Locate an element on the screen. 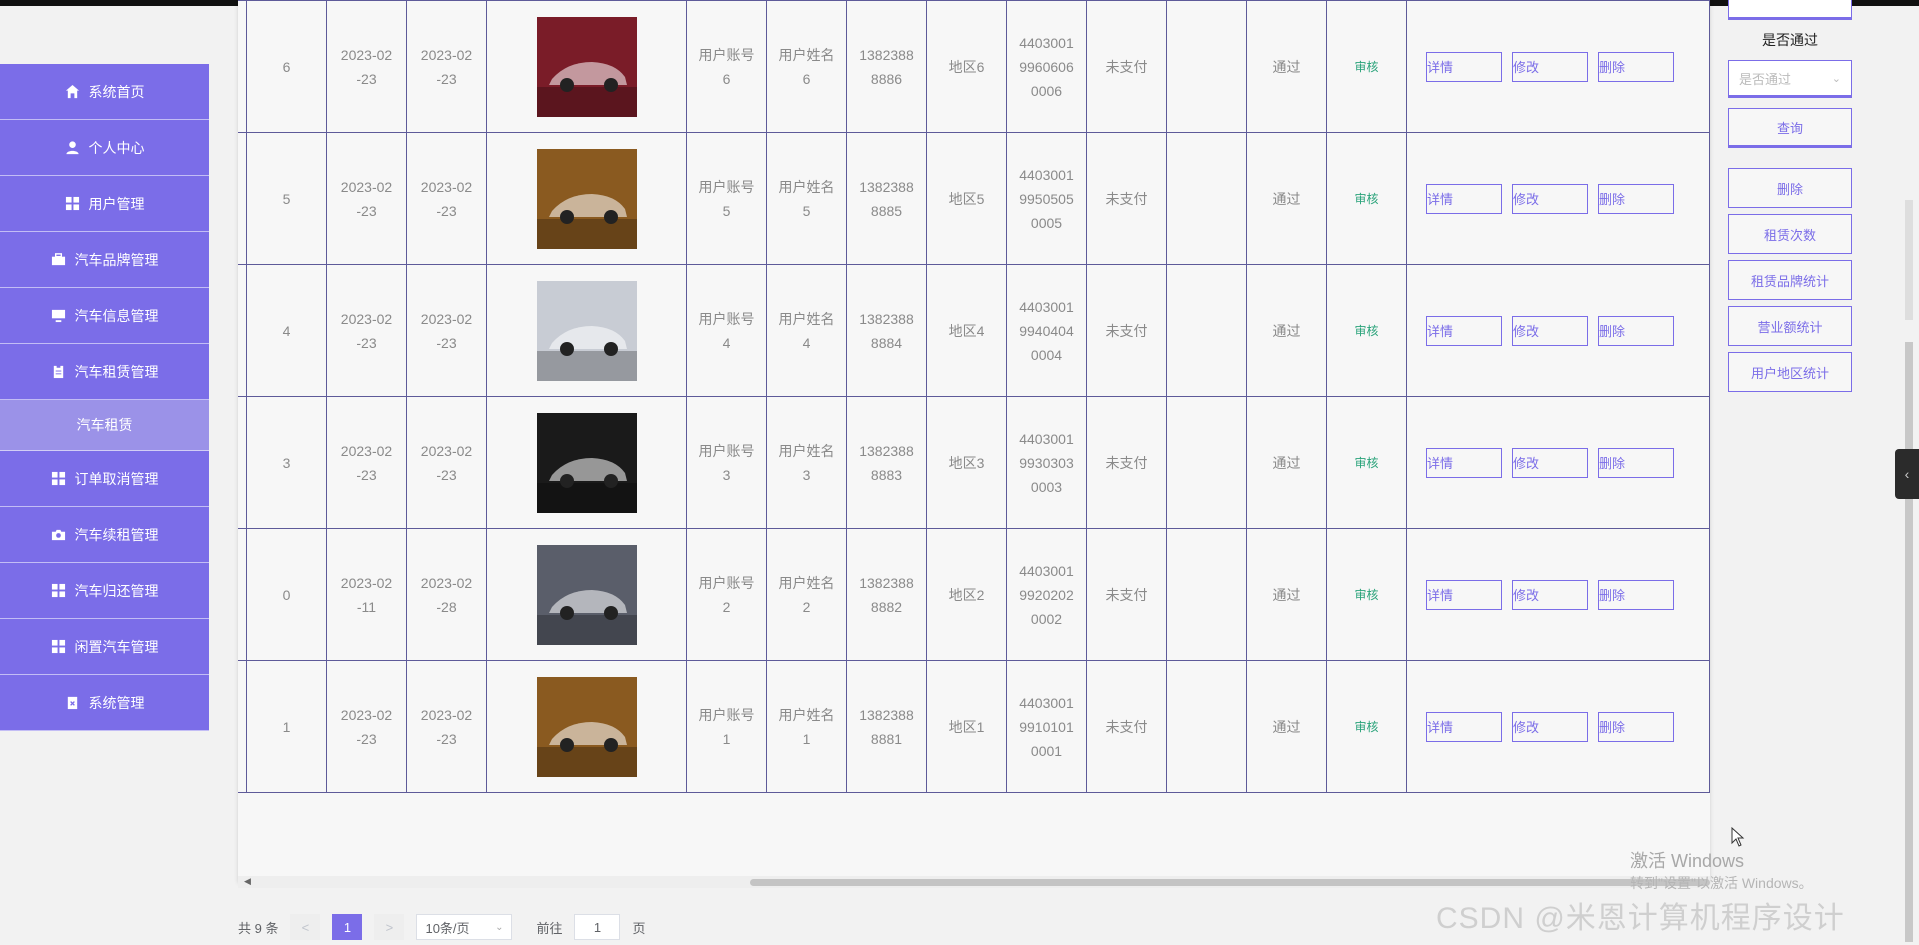  batch-delete-button: 删除 is located at coordinates (1790, 188).